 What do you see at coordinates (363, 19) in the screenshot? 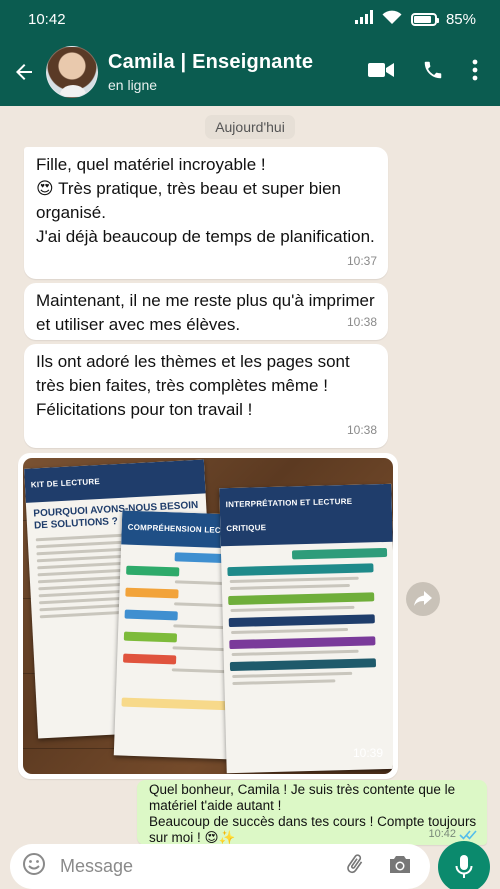
I see `signal-icon` at bounding box center [363, 19].